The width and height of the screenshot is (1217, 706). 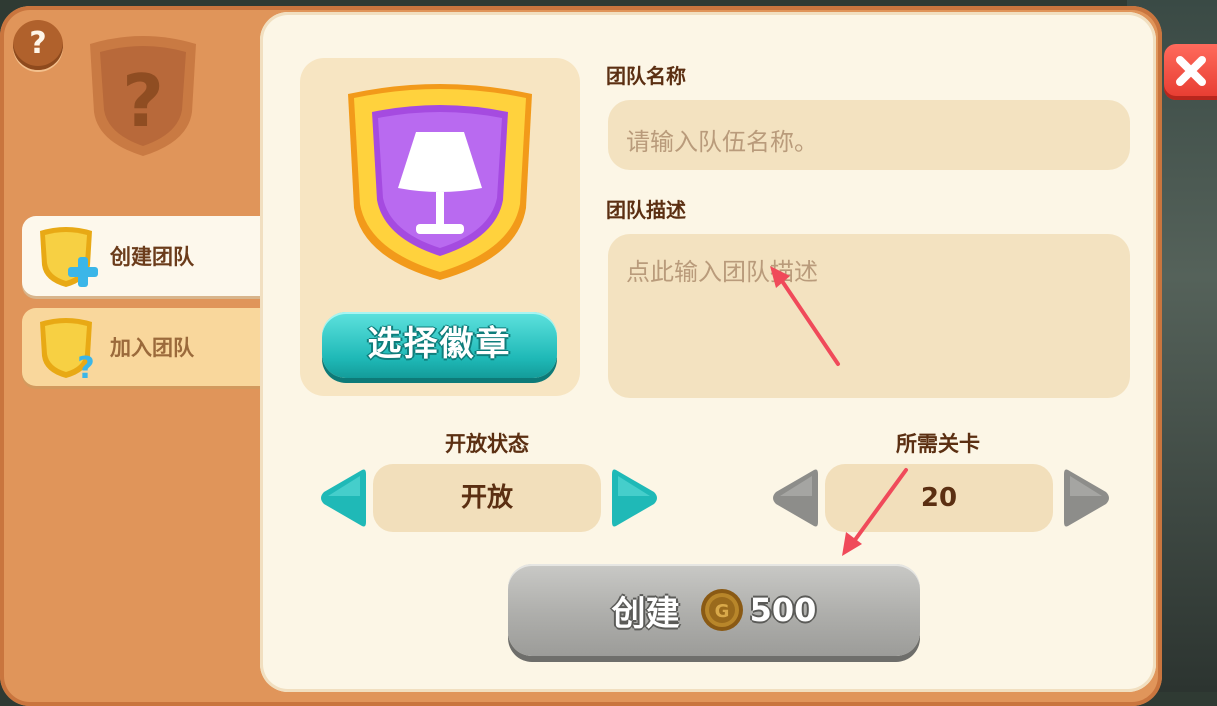 What do you see at coordinates (152, 257) in the screenshot?
I see `tab-create-team-label: 创建团队` at bounding box center [152, 257].